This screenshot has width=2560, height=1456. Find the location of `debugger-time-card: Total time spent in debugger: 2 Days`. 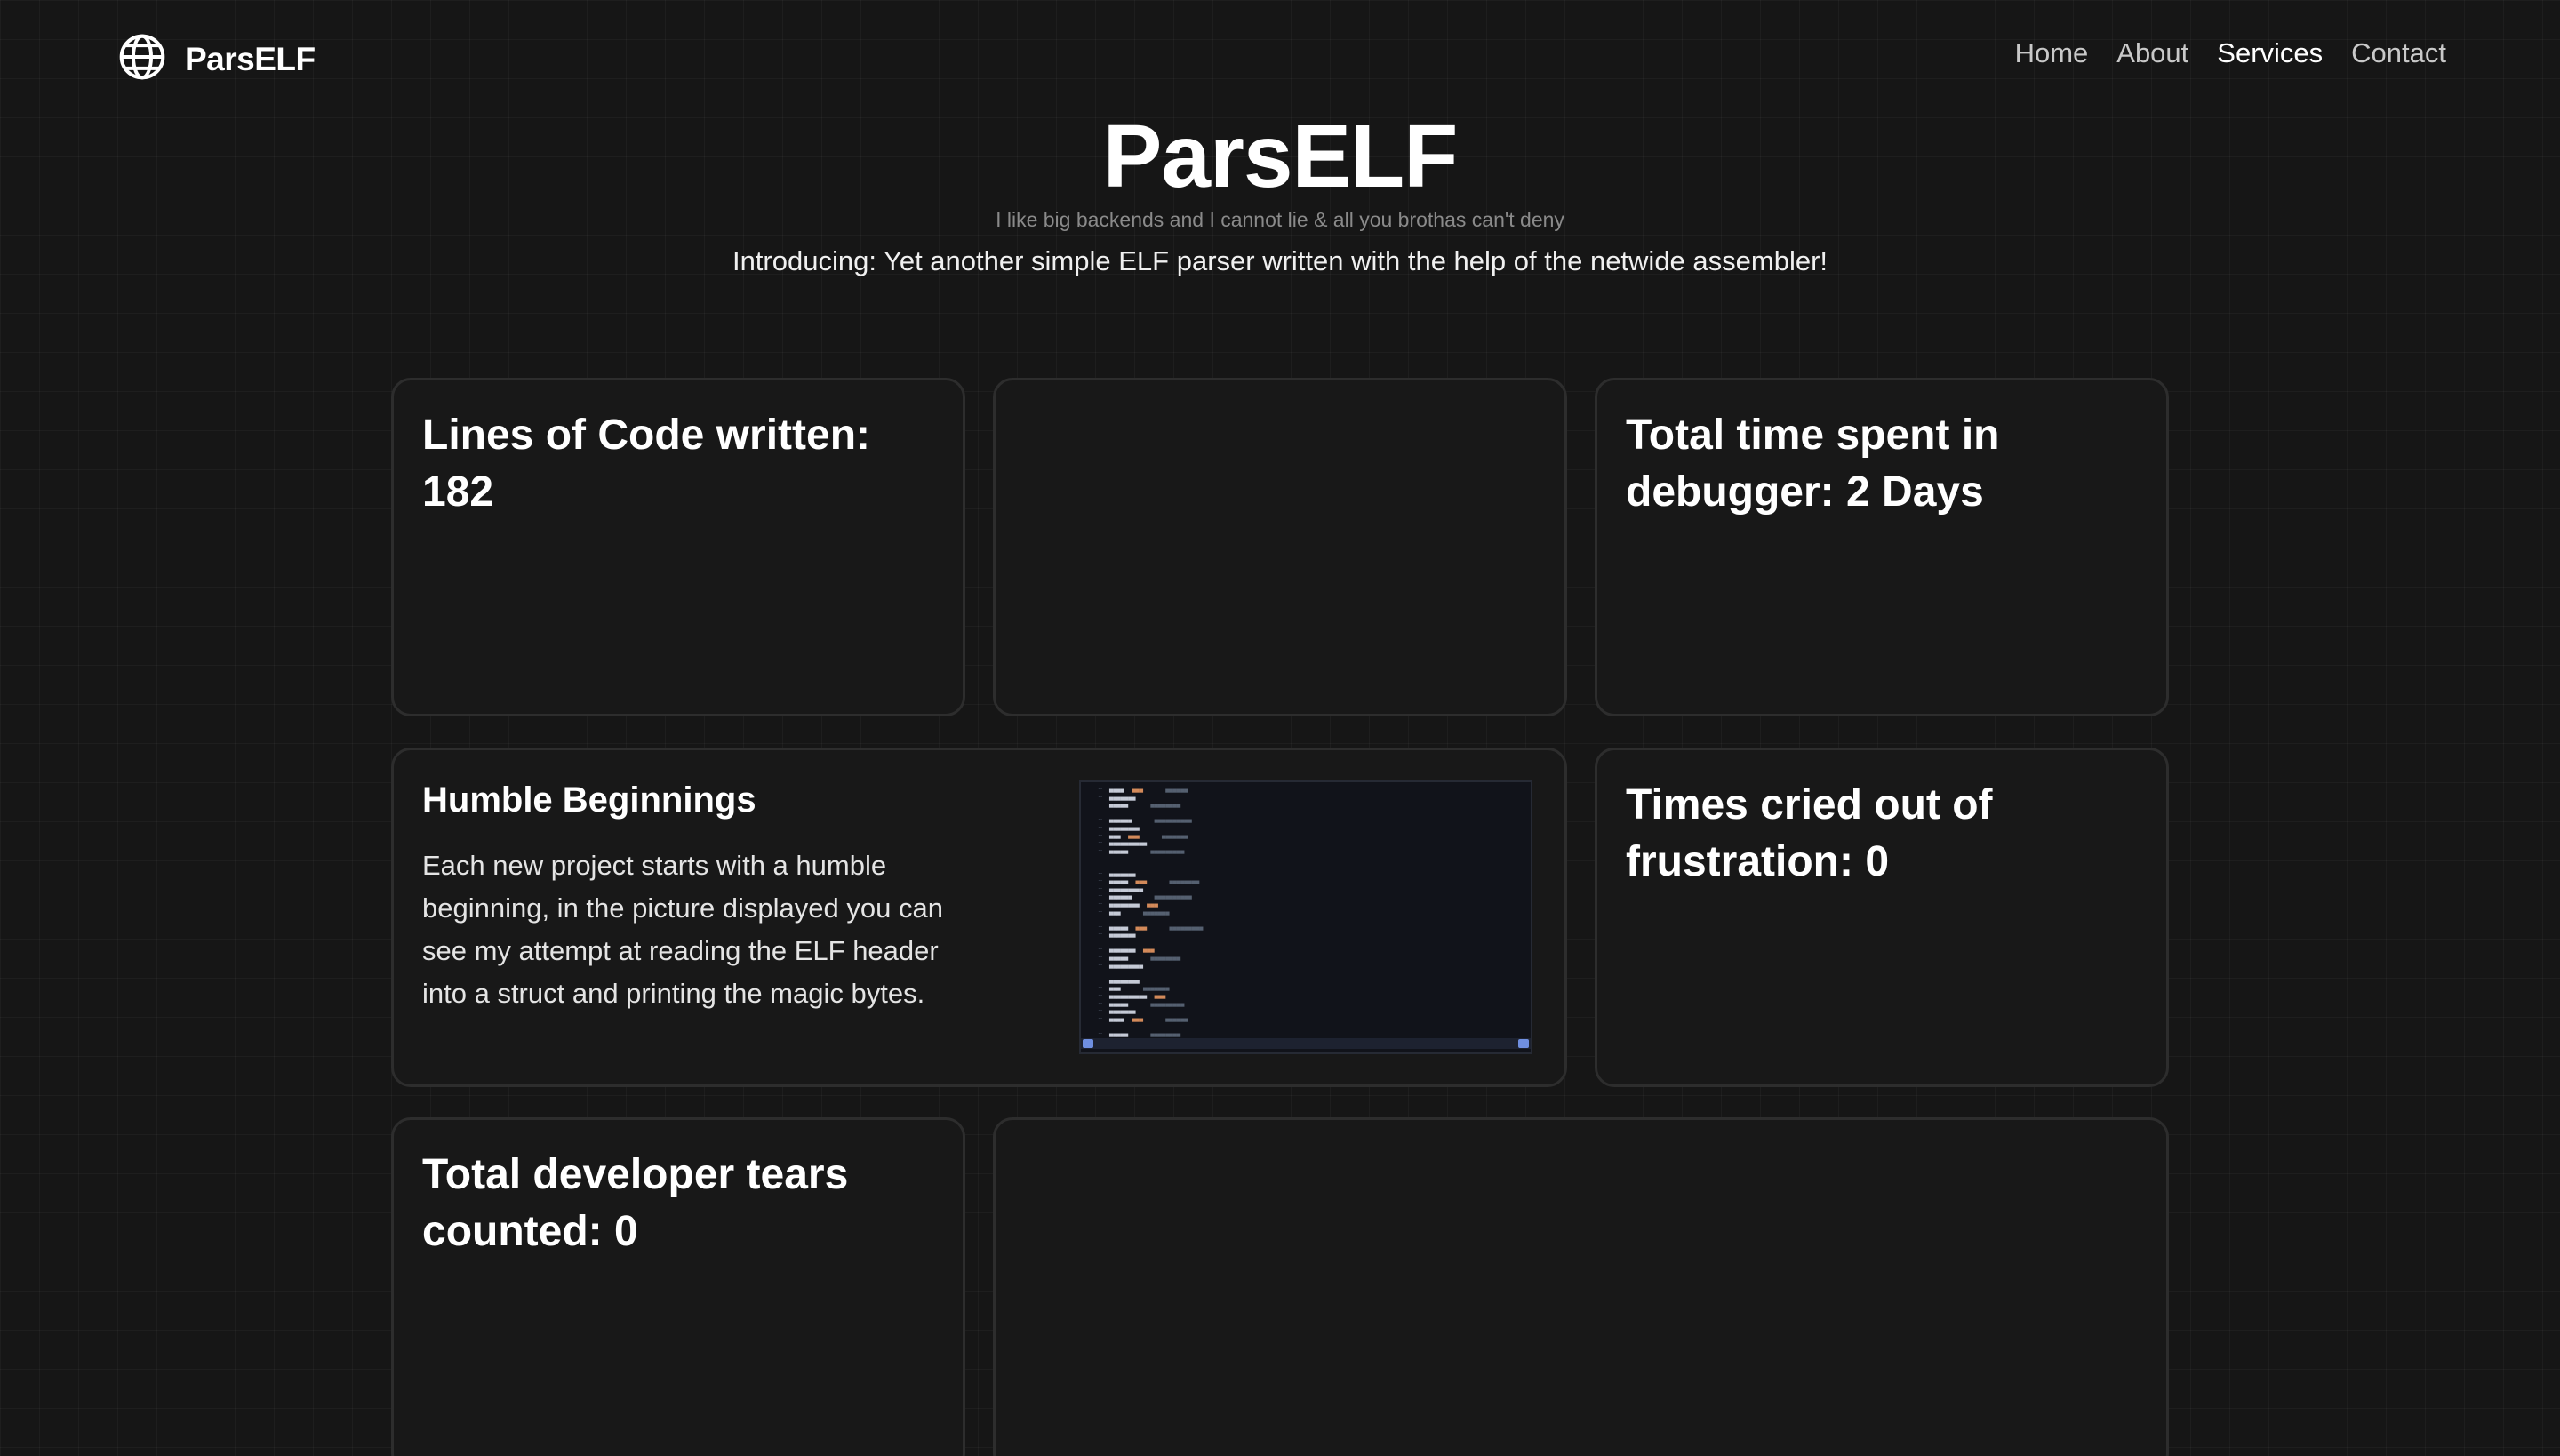

debugger-time-card: Total time spent in debugger: 2 Days is located at coordinates (1882, 547).